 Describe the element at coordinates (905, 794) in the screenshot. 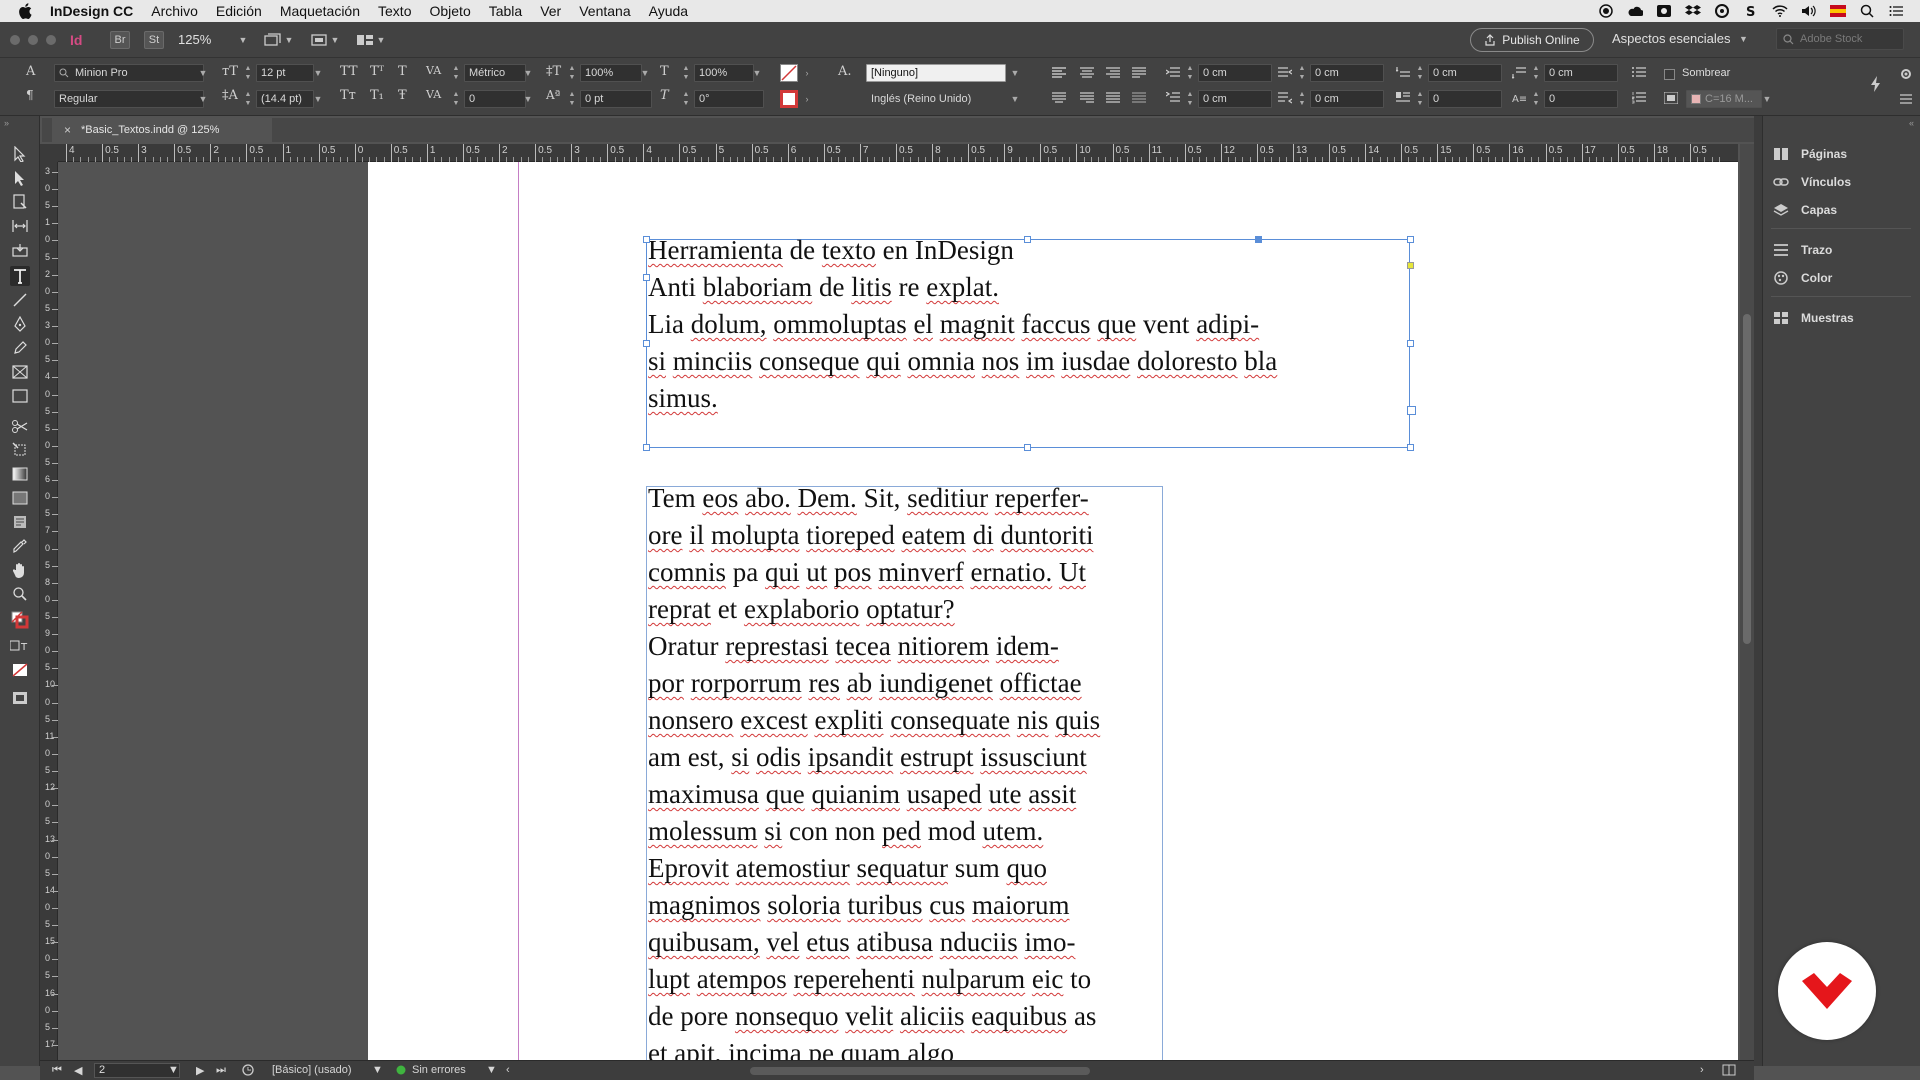

I see `text-line: maximusa que quianim usaped ute assit` at that location.